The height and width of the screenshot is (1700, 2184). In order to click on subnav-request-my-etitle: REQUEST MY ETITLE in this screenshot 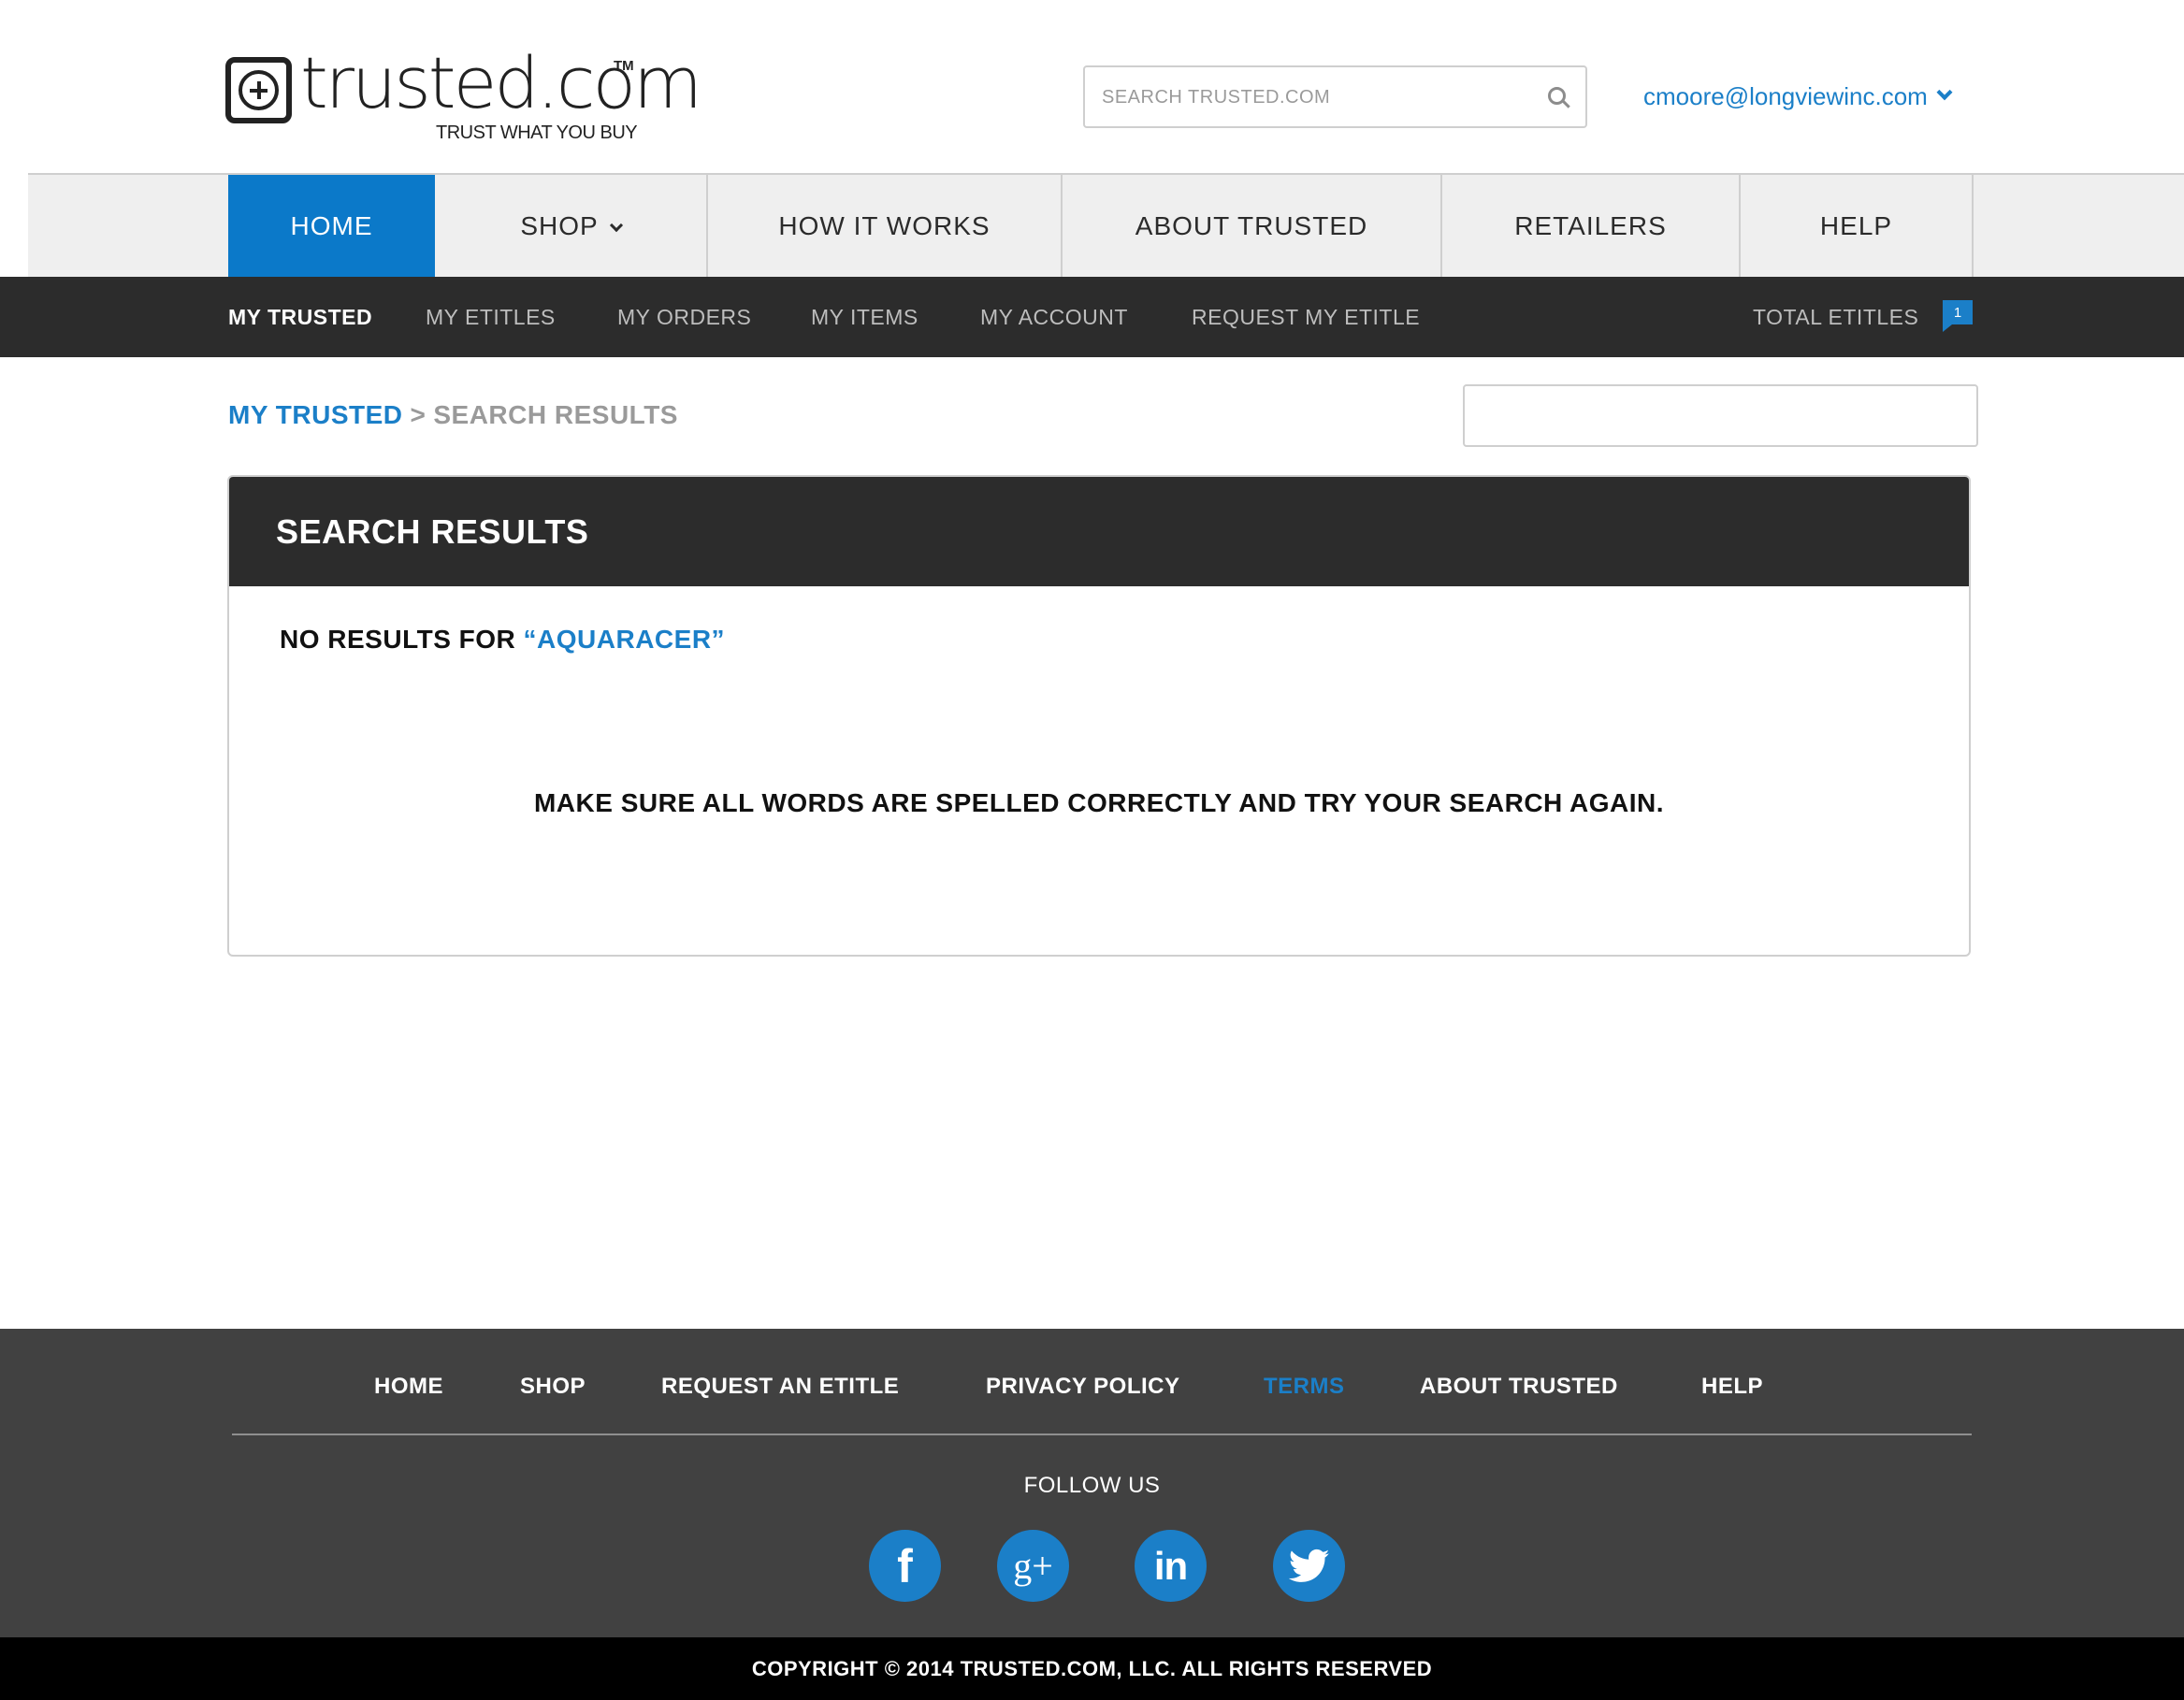, I will do `click(1306, 317)`.